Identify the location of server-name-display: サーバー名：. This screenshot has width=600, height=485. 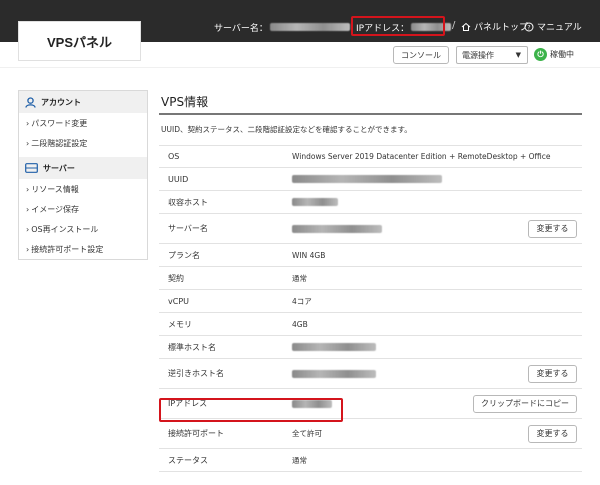
(282, 27).